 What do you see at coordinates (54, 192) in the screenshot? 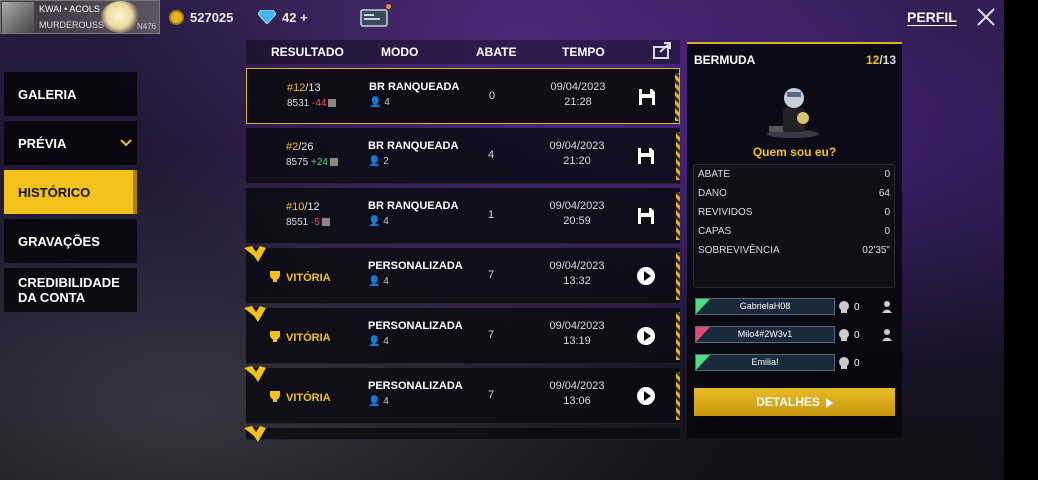
I see `nav-label: HISTÓRICO` at bounding box center [54, 192].